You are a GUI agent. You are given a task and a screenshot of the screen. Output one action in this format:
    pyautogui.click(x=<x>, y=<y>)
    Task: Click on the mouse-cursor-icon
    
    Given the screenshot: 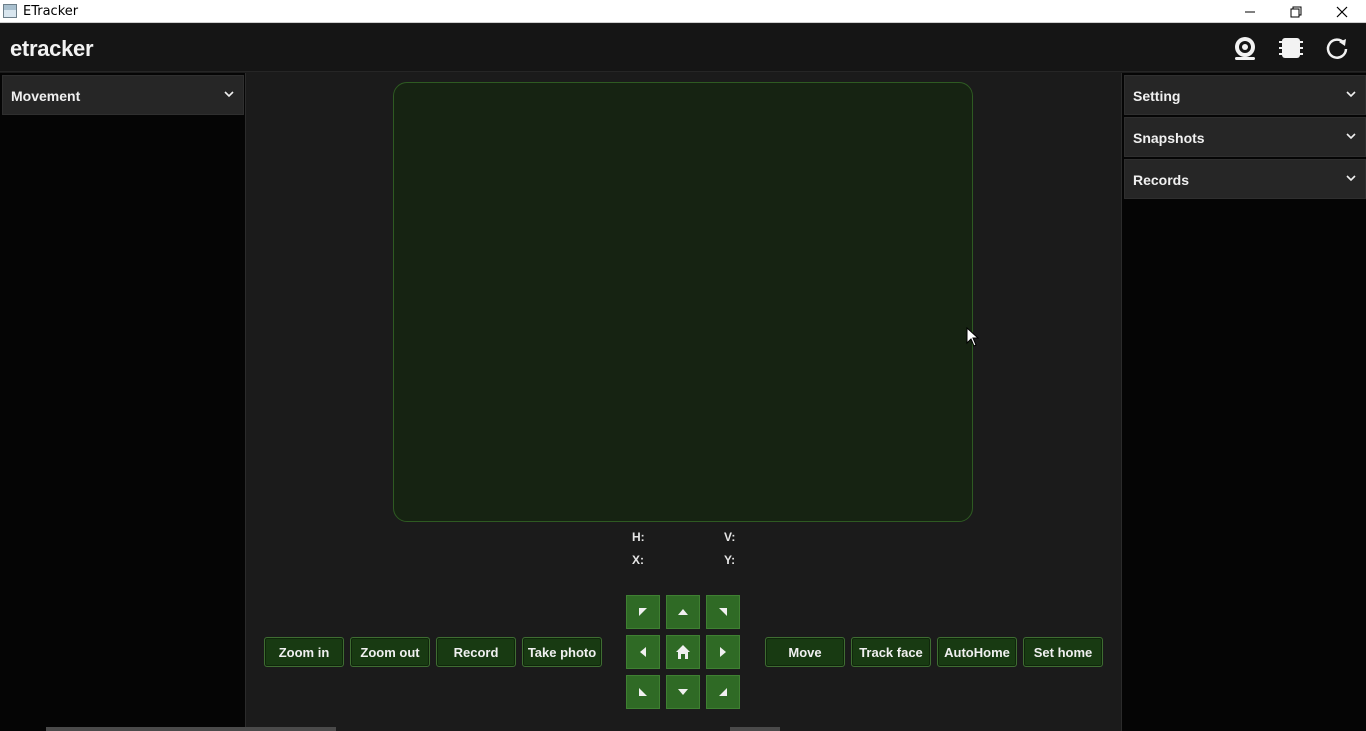 What is the action you would take?
    pyautogui.click(x=973, y=337)
    